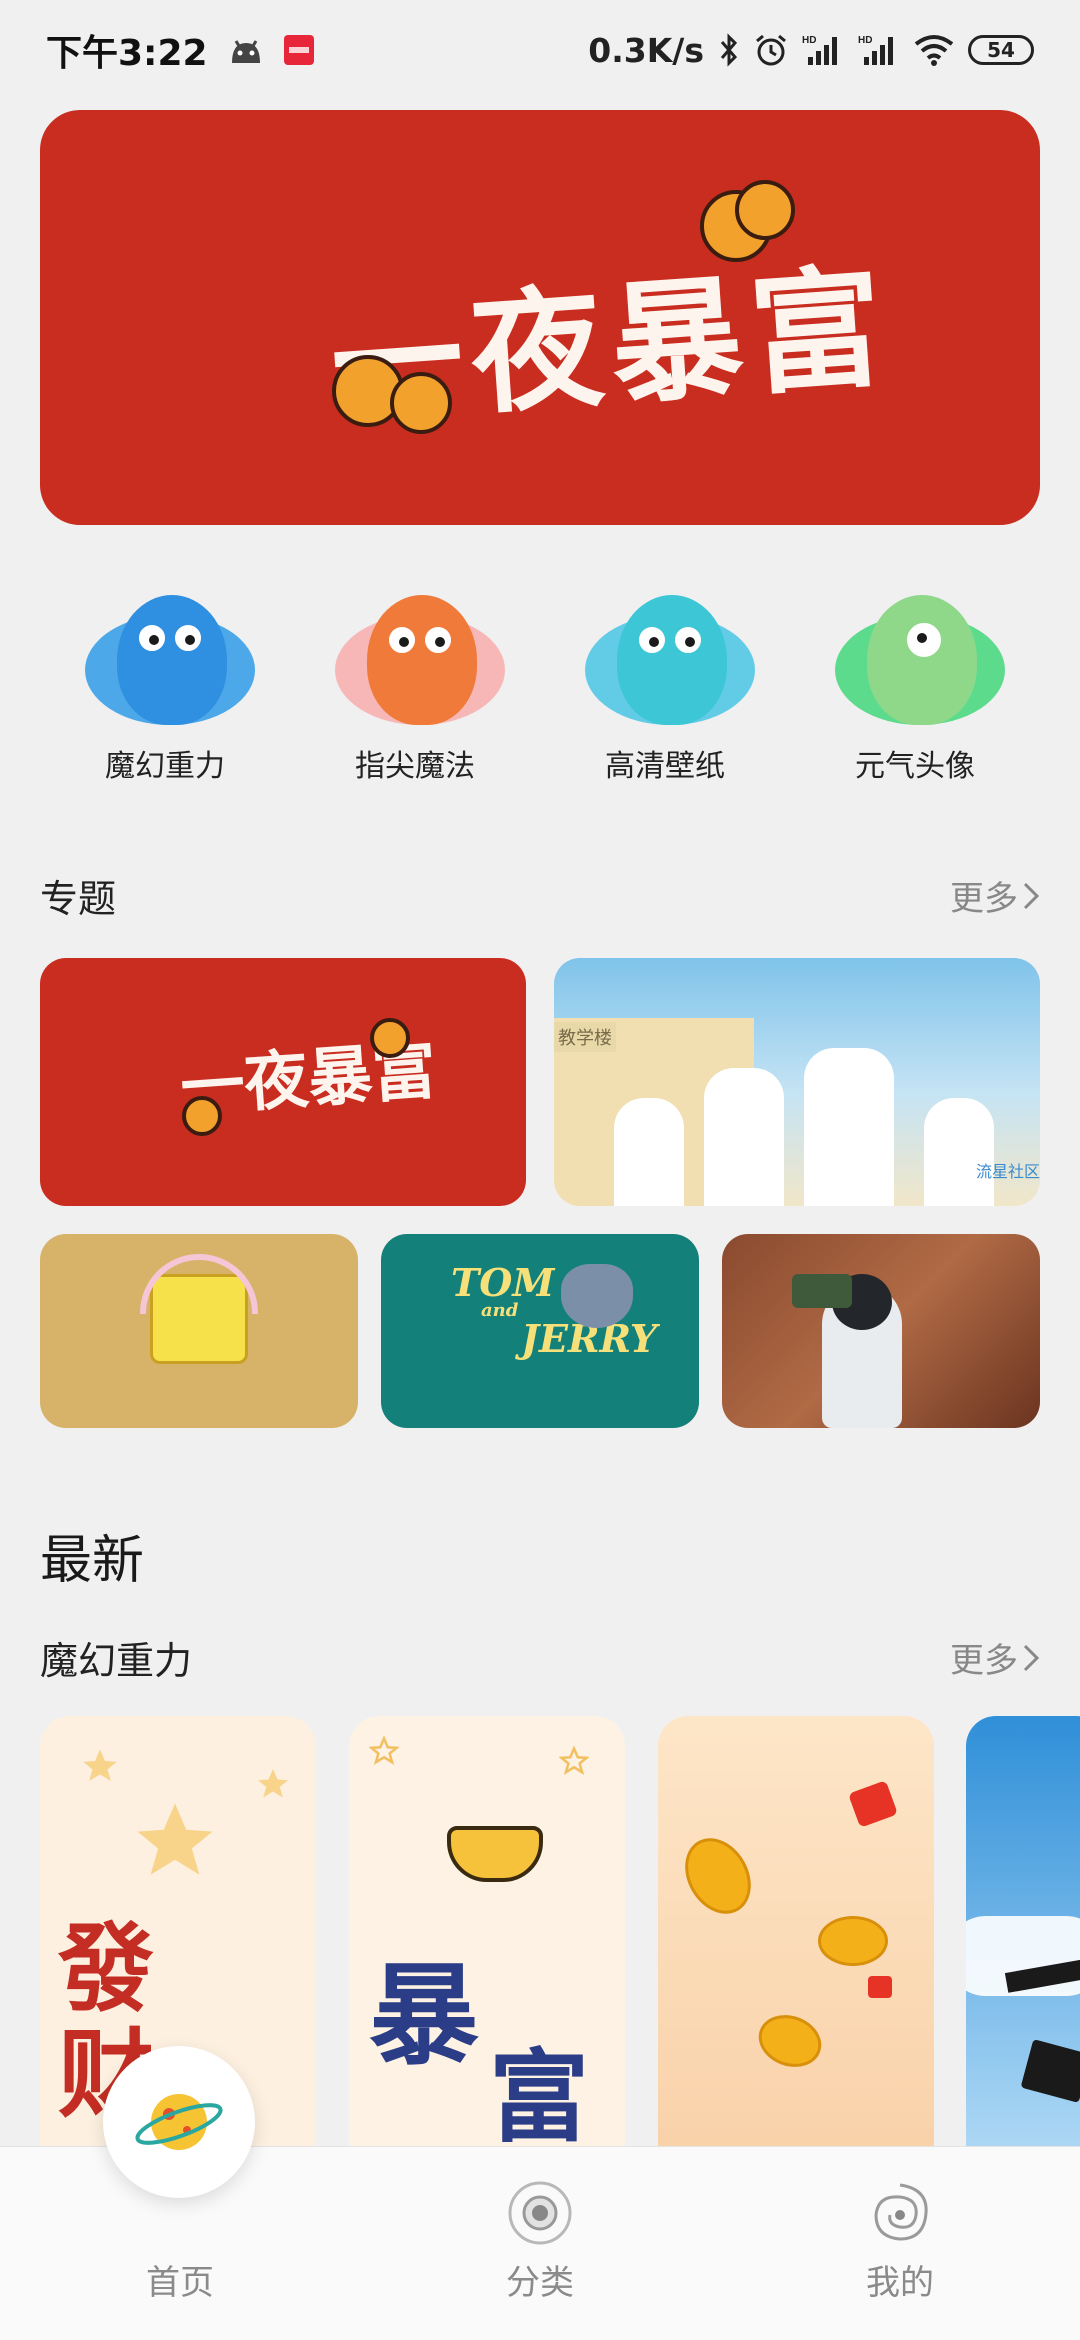  I want to click on category-item-magic-gravity: 魔幻重力, so click(165, 685).